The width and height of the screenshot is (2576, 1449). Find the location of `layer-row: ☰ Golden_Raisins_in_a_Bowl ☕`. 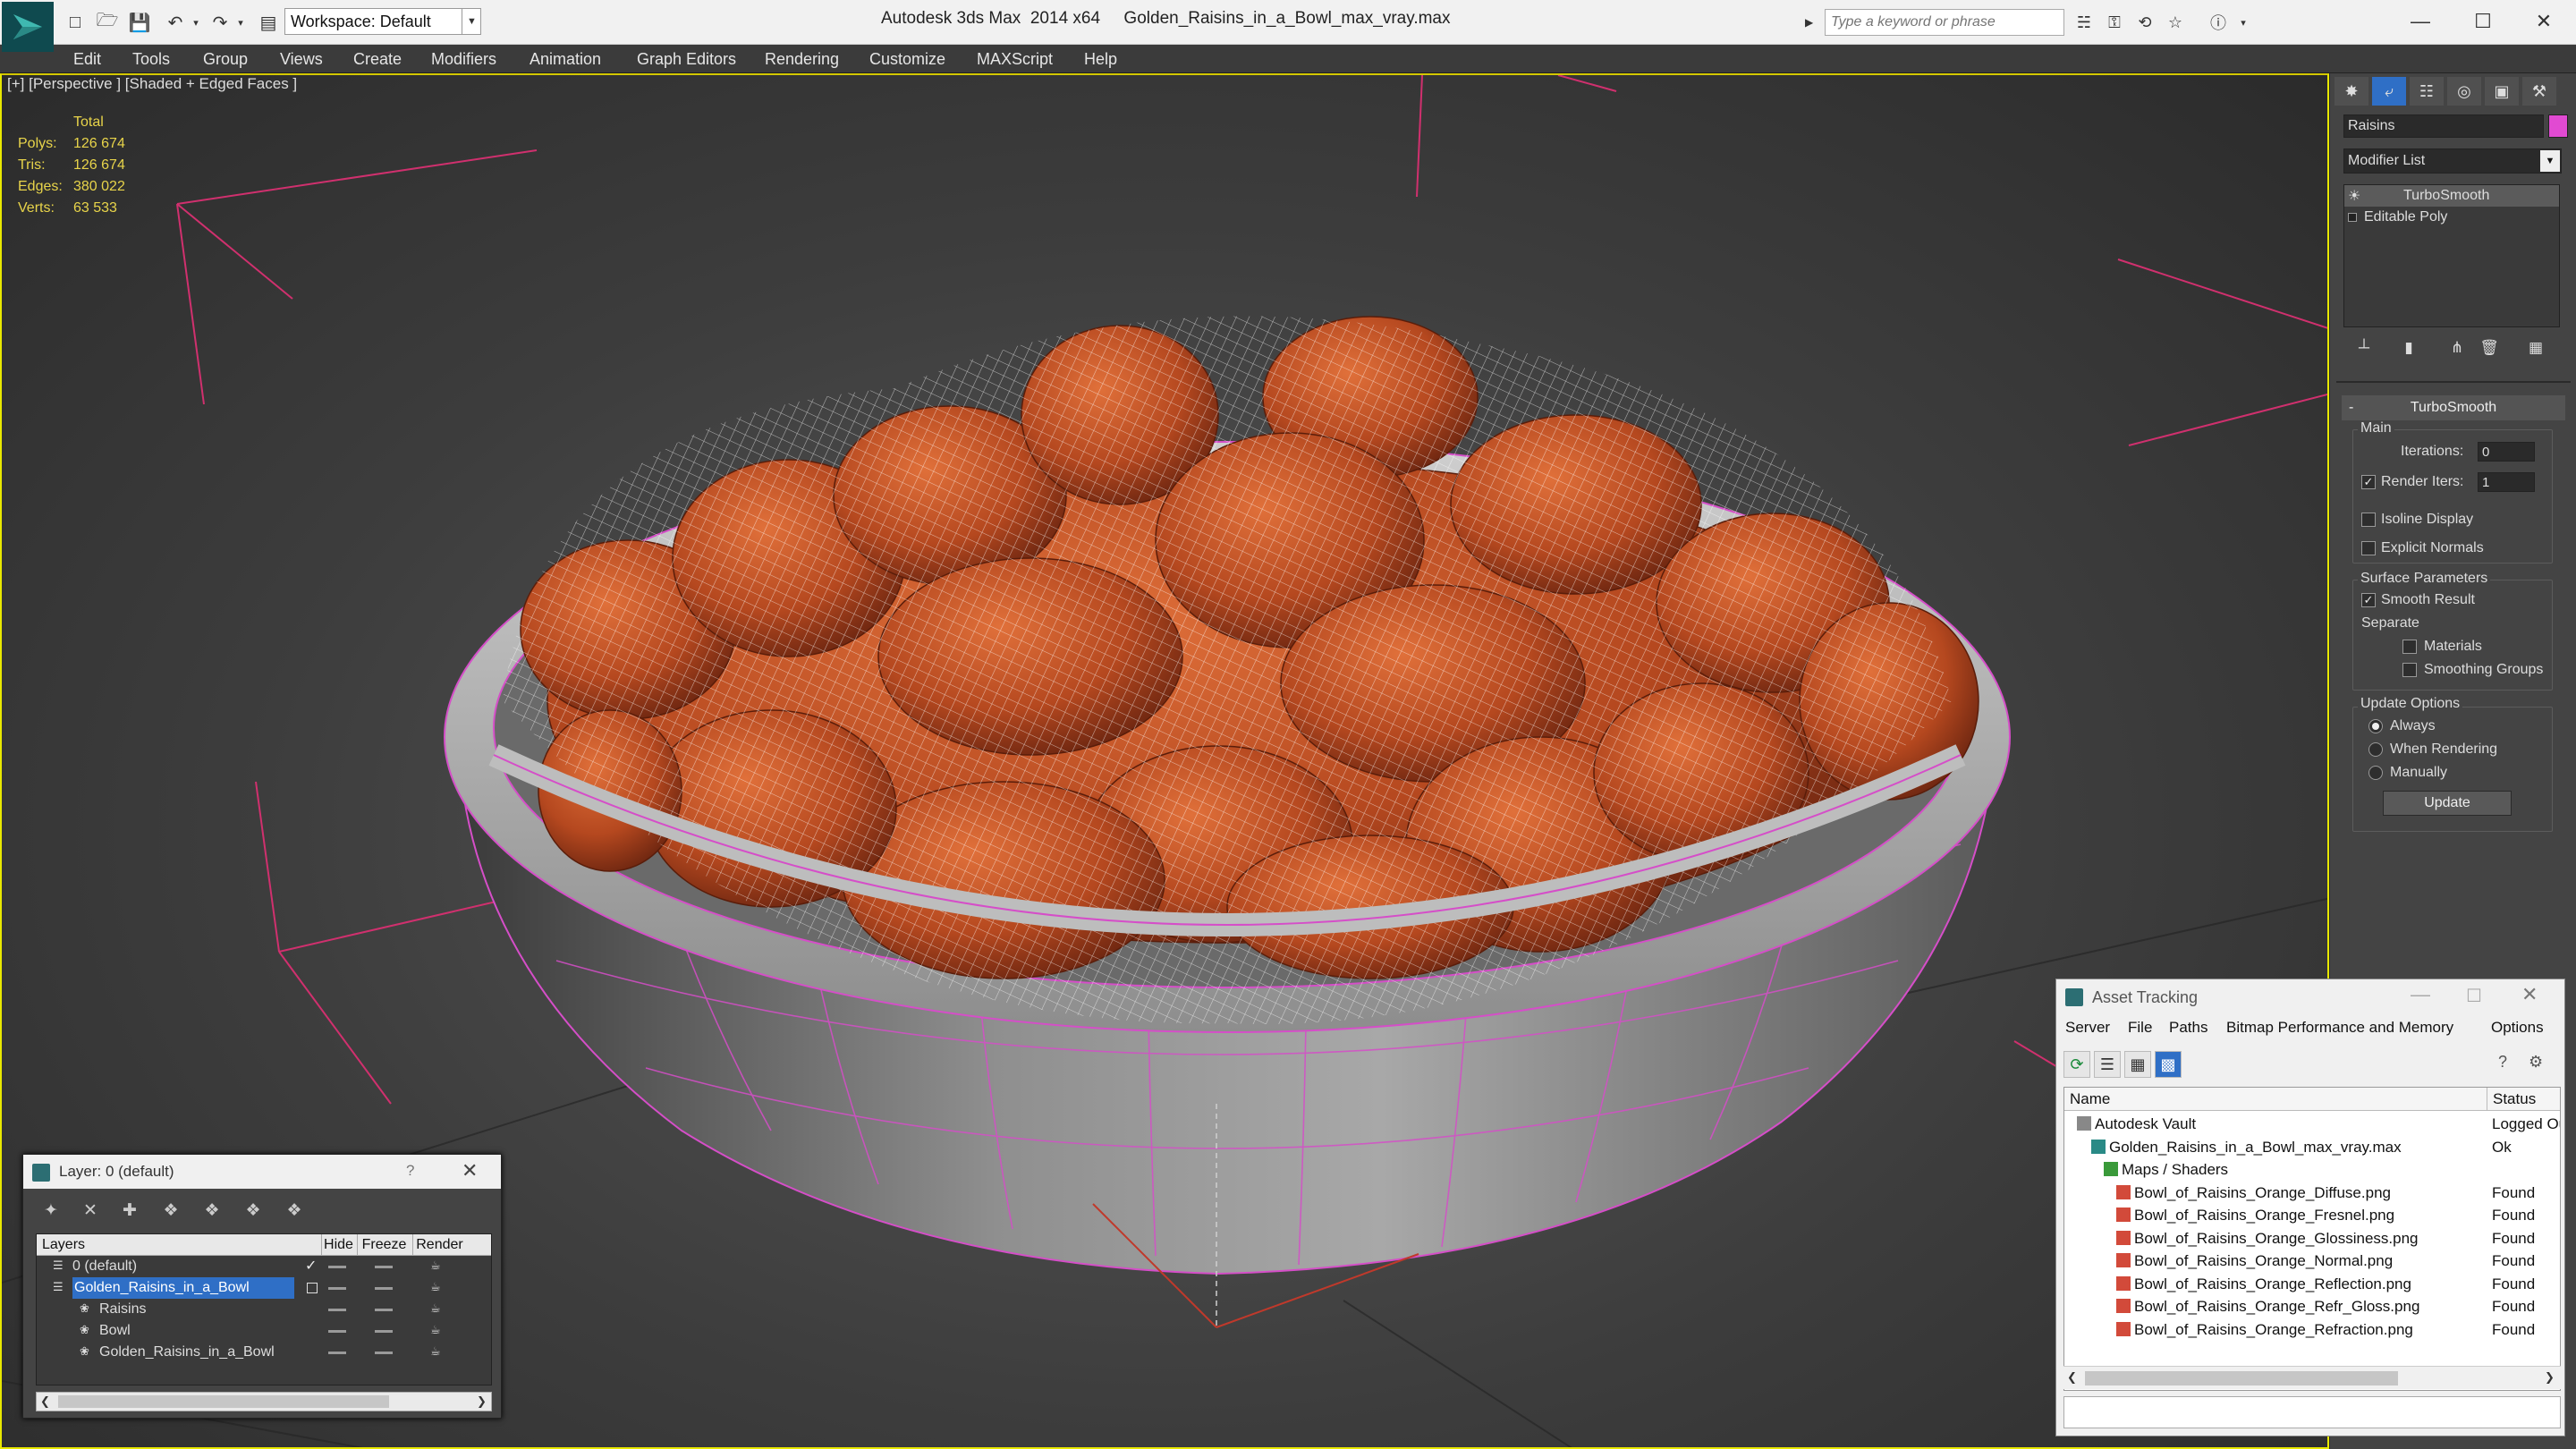

layer-row: ☰ Golden_Raisins_in_a_Bowl ☕ is located at coordinates (264, 1288).